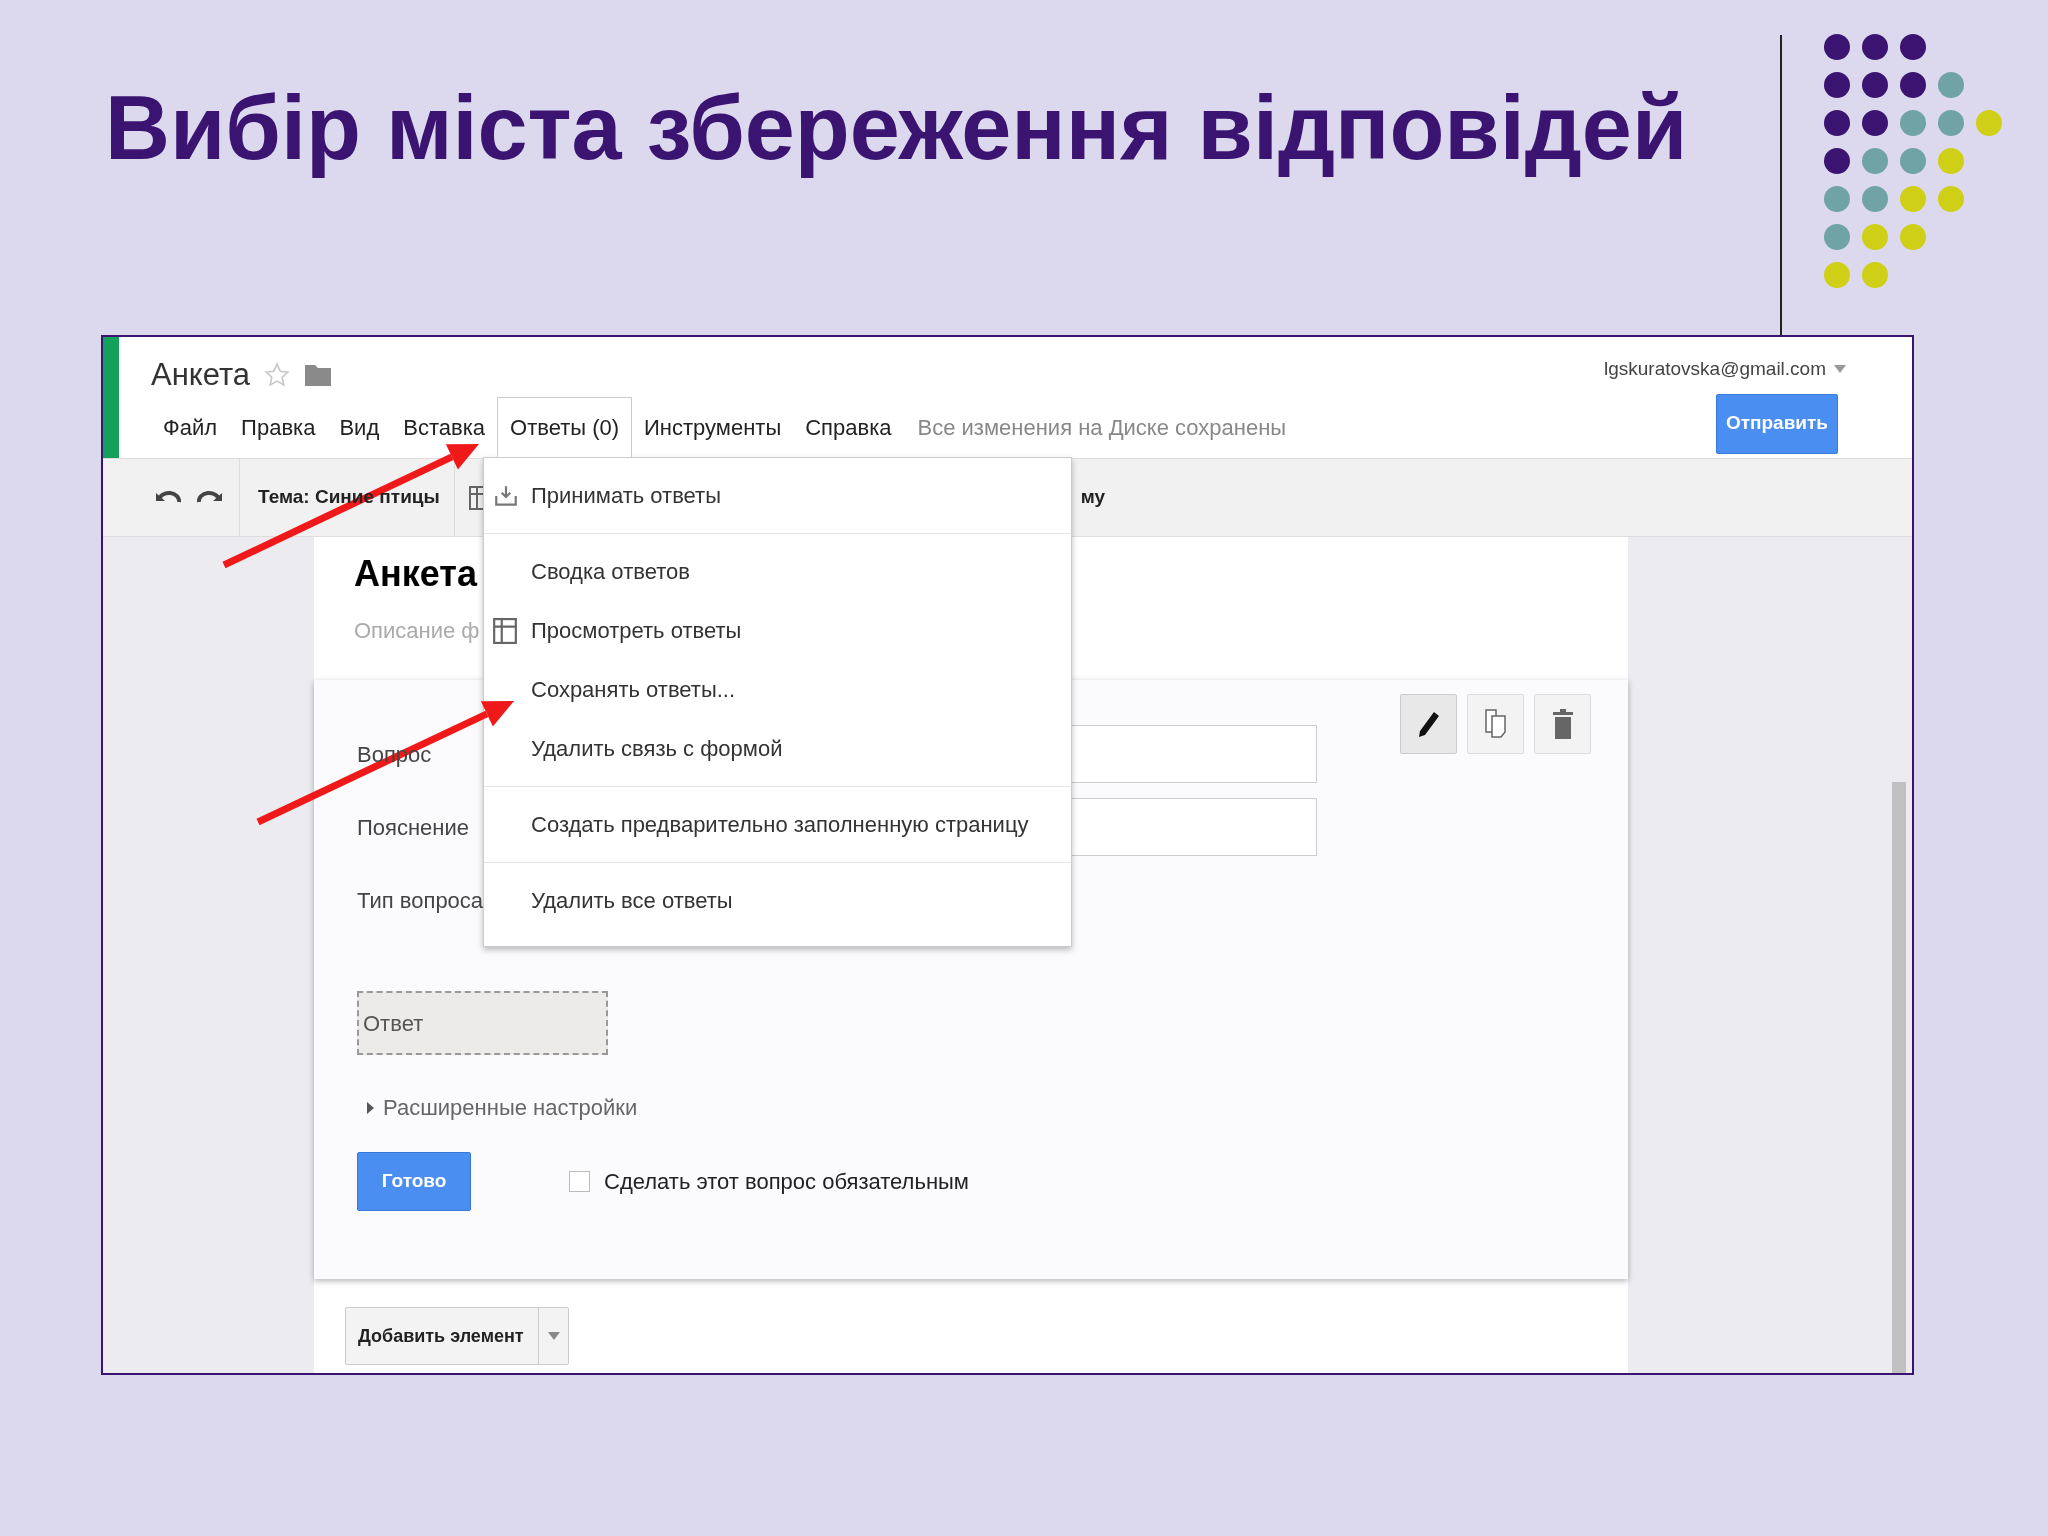 The width and height of the screenshot is (2048, 1536). I want to click on menu-item: Просмотреть ответы, so click(777, 630).